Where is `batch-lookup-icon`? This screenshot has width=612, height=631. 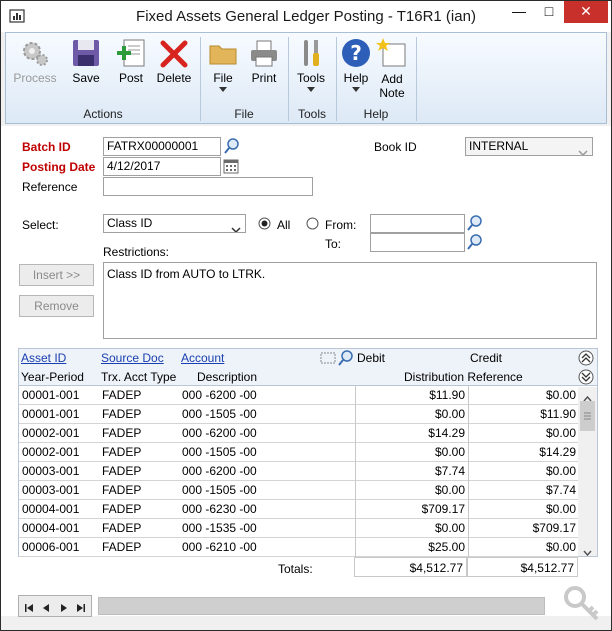
batch-lookup-icon is located at coordinates (232, 146).